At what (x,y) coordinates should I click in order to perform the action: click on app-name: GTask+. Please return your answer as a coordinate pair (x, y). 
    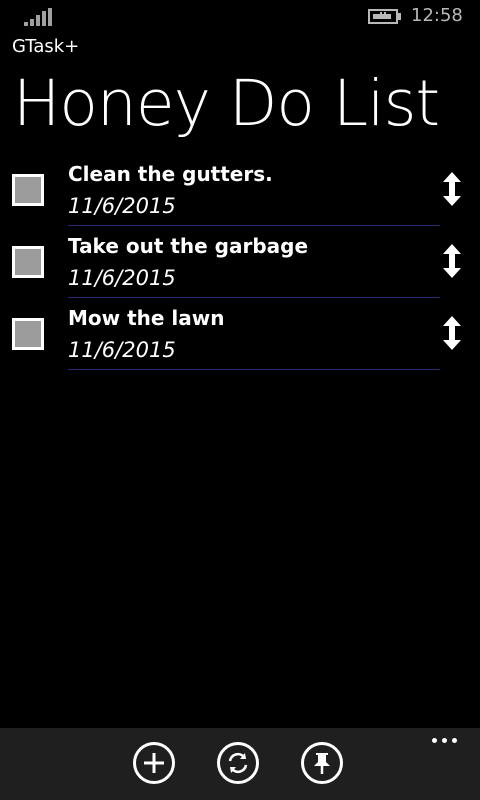
    Looking at the image, I should click on (46, 46).